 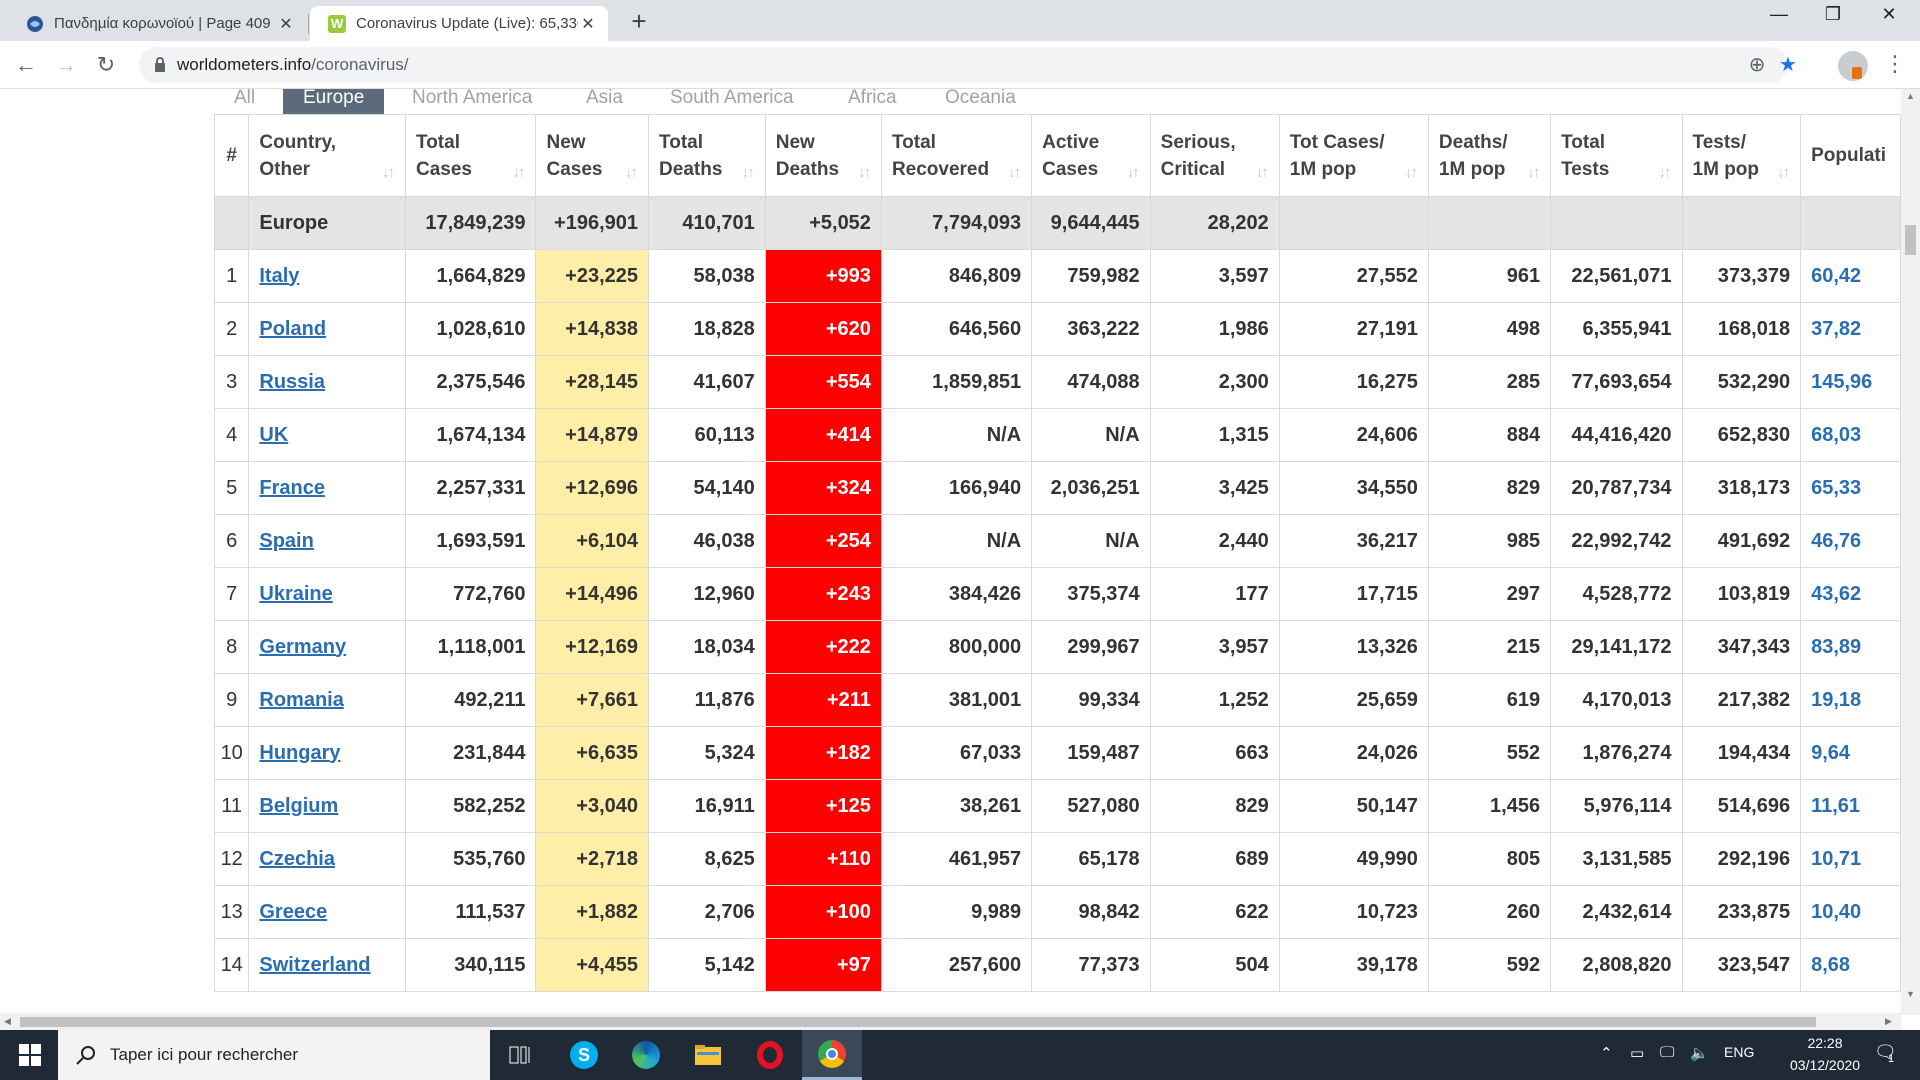 I want to click on population-cell: 83,89, so click(x=1850, y=647).